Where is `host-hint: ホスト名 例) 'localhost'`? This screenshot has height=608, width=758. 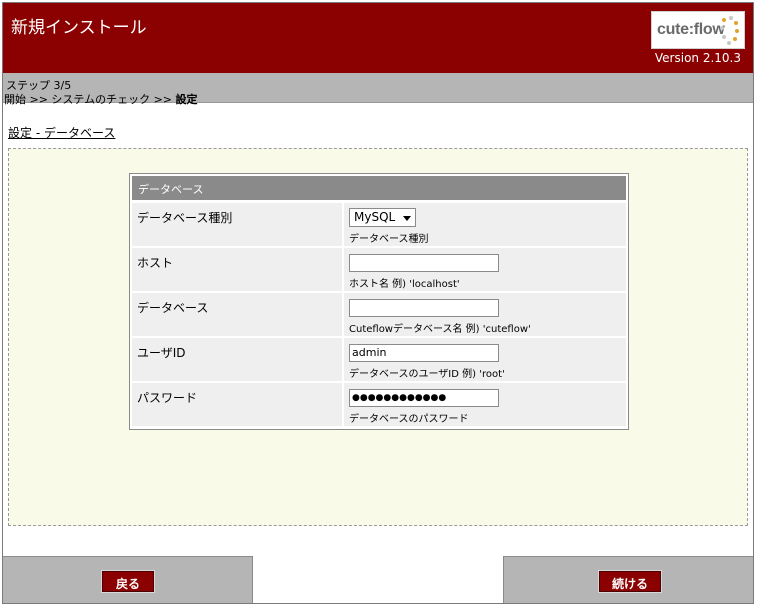
host-hint: ホスト名 例) 'localhost' is located at coordinates (404, 284).